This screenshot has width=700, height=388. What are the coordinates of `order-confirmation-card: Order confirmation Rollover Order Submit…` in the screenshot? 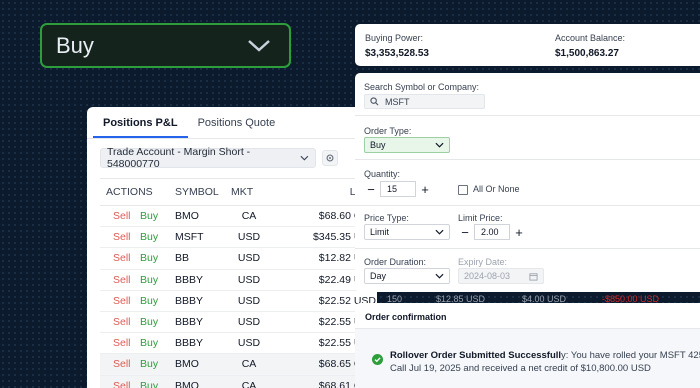 It's located at (527, 345).